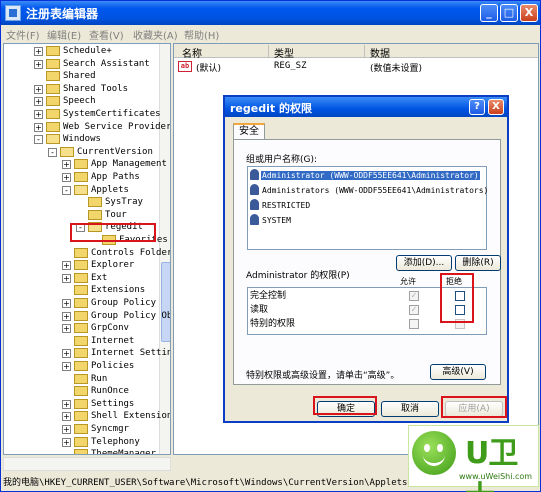 This screenshot has height=492, width=541. I want to click on tree-item: Extensions, so click(81, 290).